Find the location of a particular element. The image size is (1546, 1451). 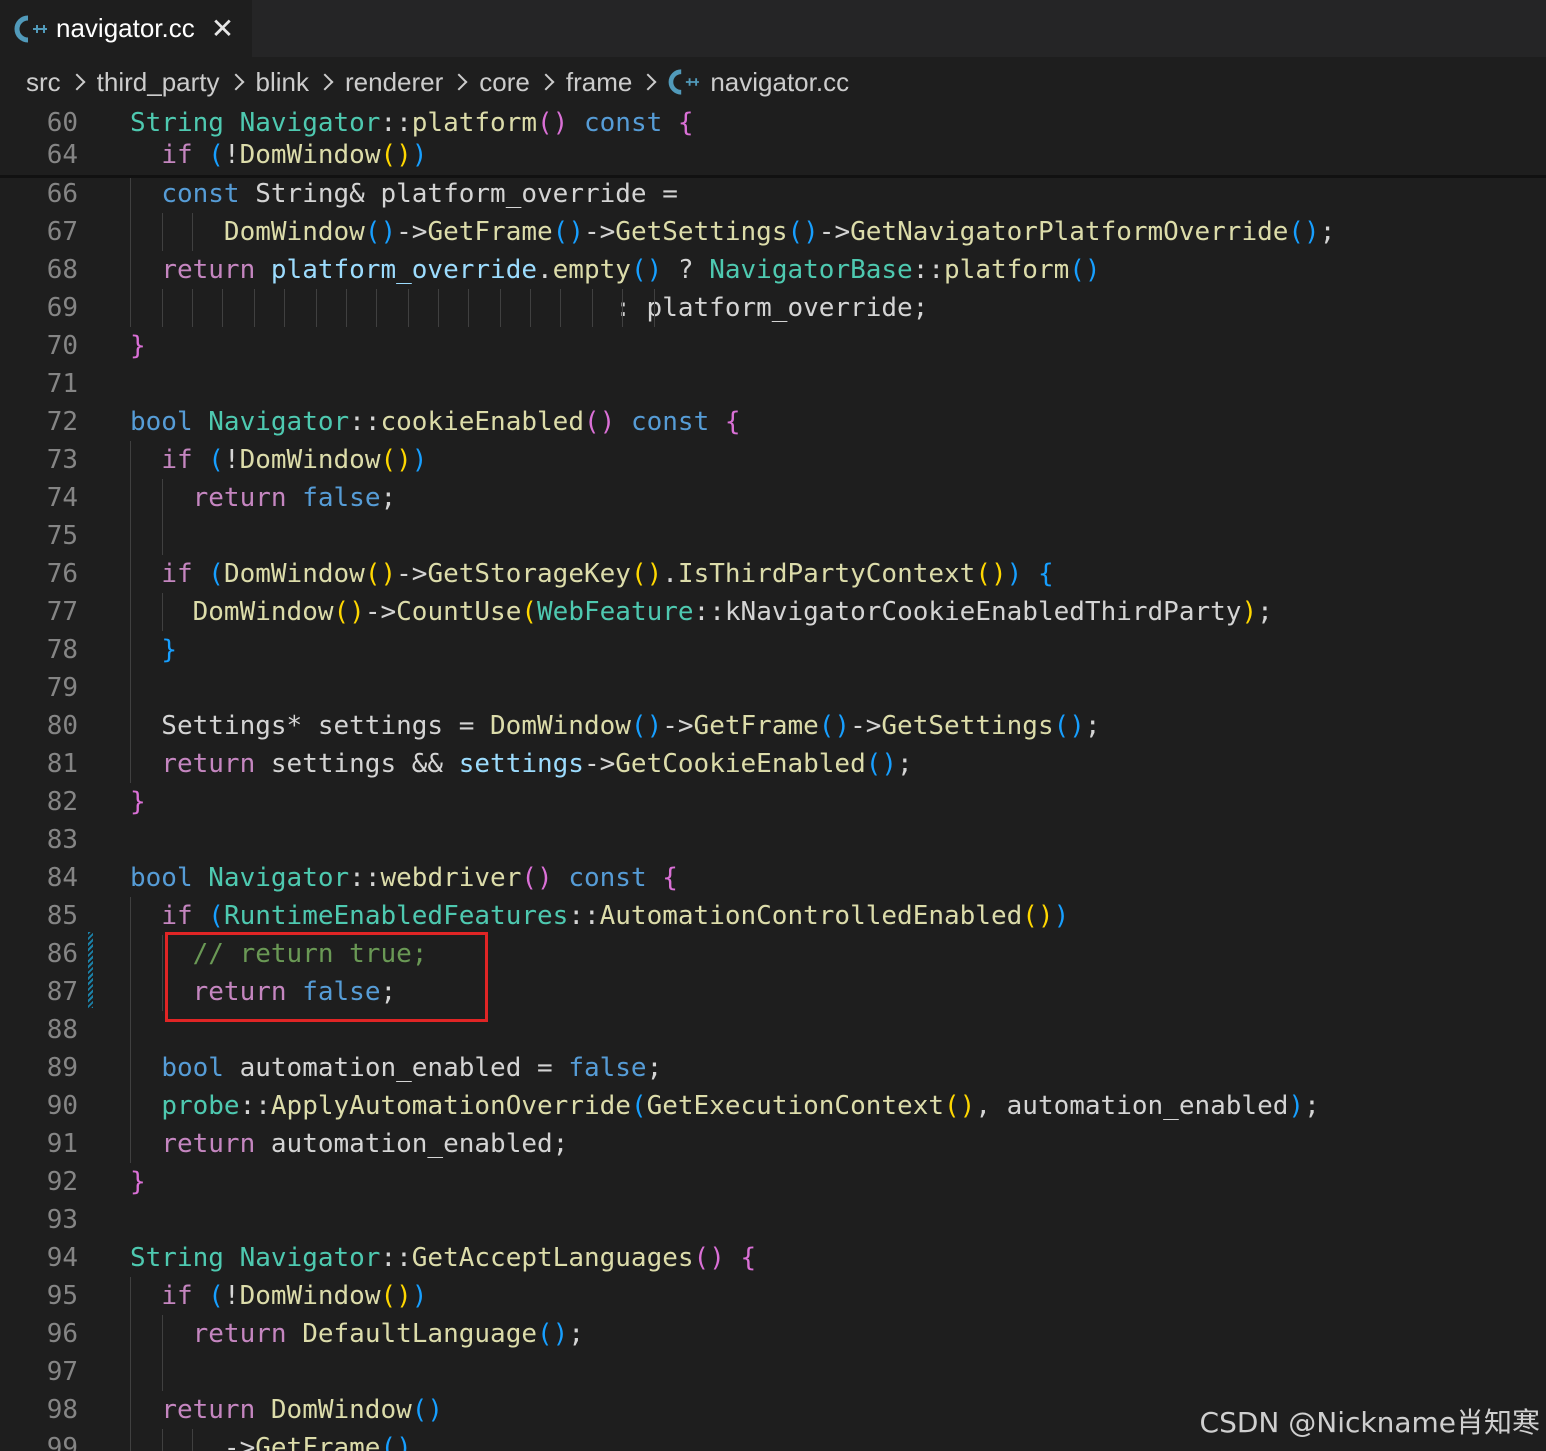

code-token: return is located at coordinates (239, 1334).